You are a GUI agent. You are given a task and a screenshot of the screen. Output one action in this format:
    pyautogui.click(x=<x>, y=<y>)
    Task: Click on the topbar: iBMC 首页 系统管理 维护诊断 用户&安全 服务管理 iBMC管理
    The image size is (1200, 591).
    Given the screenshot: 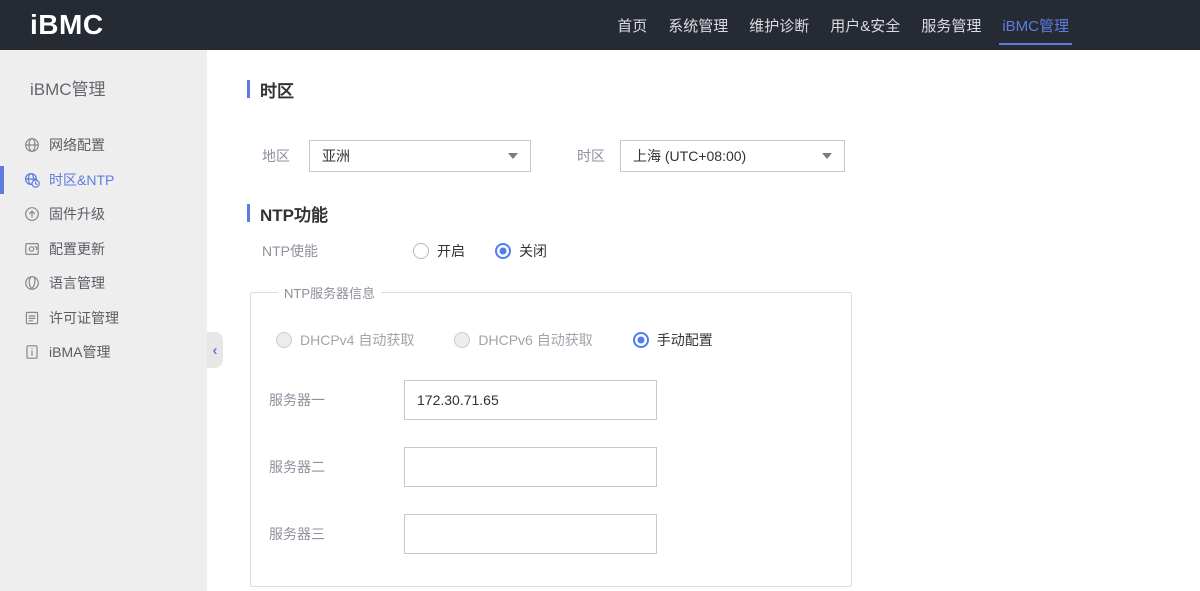 What is the action you would take?
    pyautogui.click(x=600, y=25)
    